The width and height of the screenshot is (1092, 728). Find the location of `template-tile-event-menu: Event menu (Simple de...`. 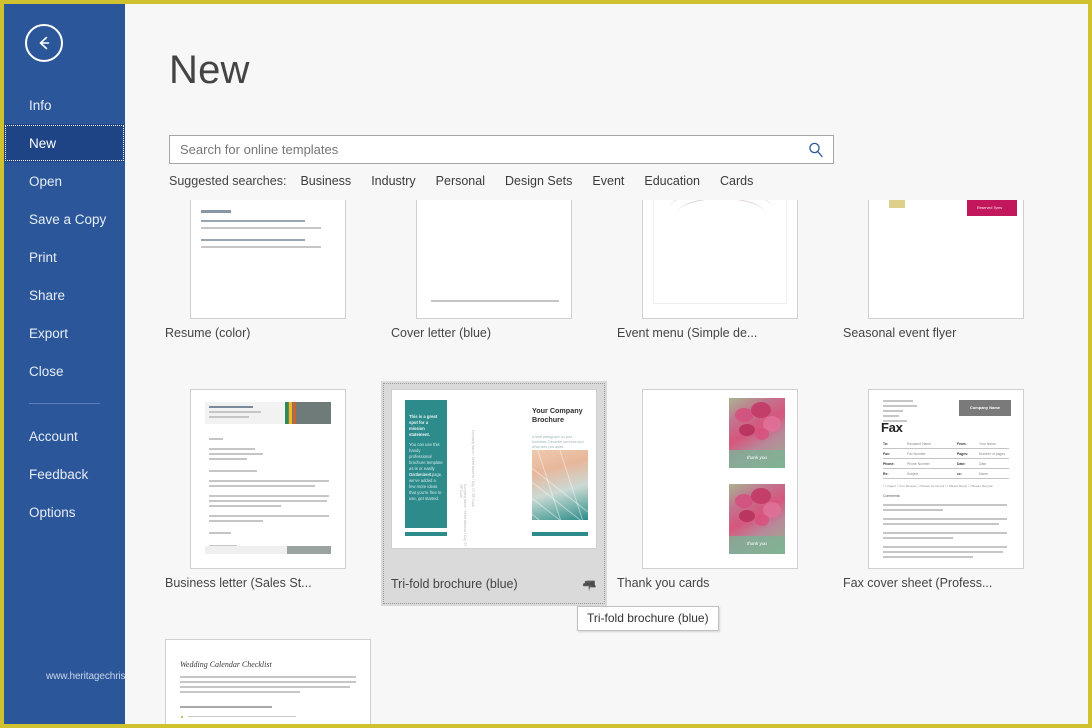

template-tile-event-menu: Event menu (Simple de... is located at coordinates (720, 278).